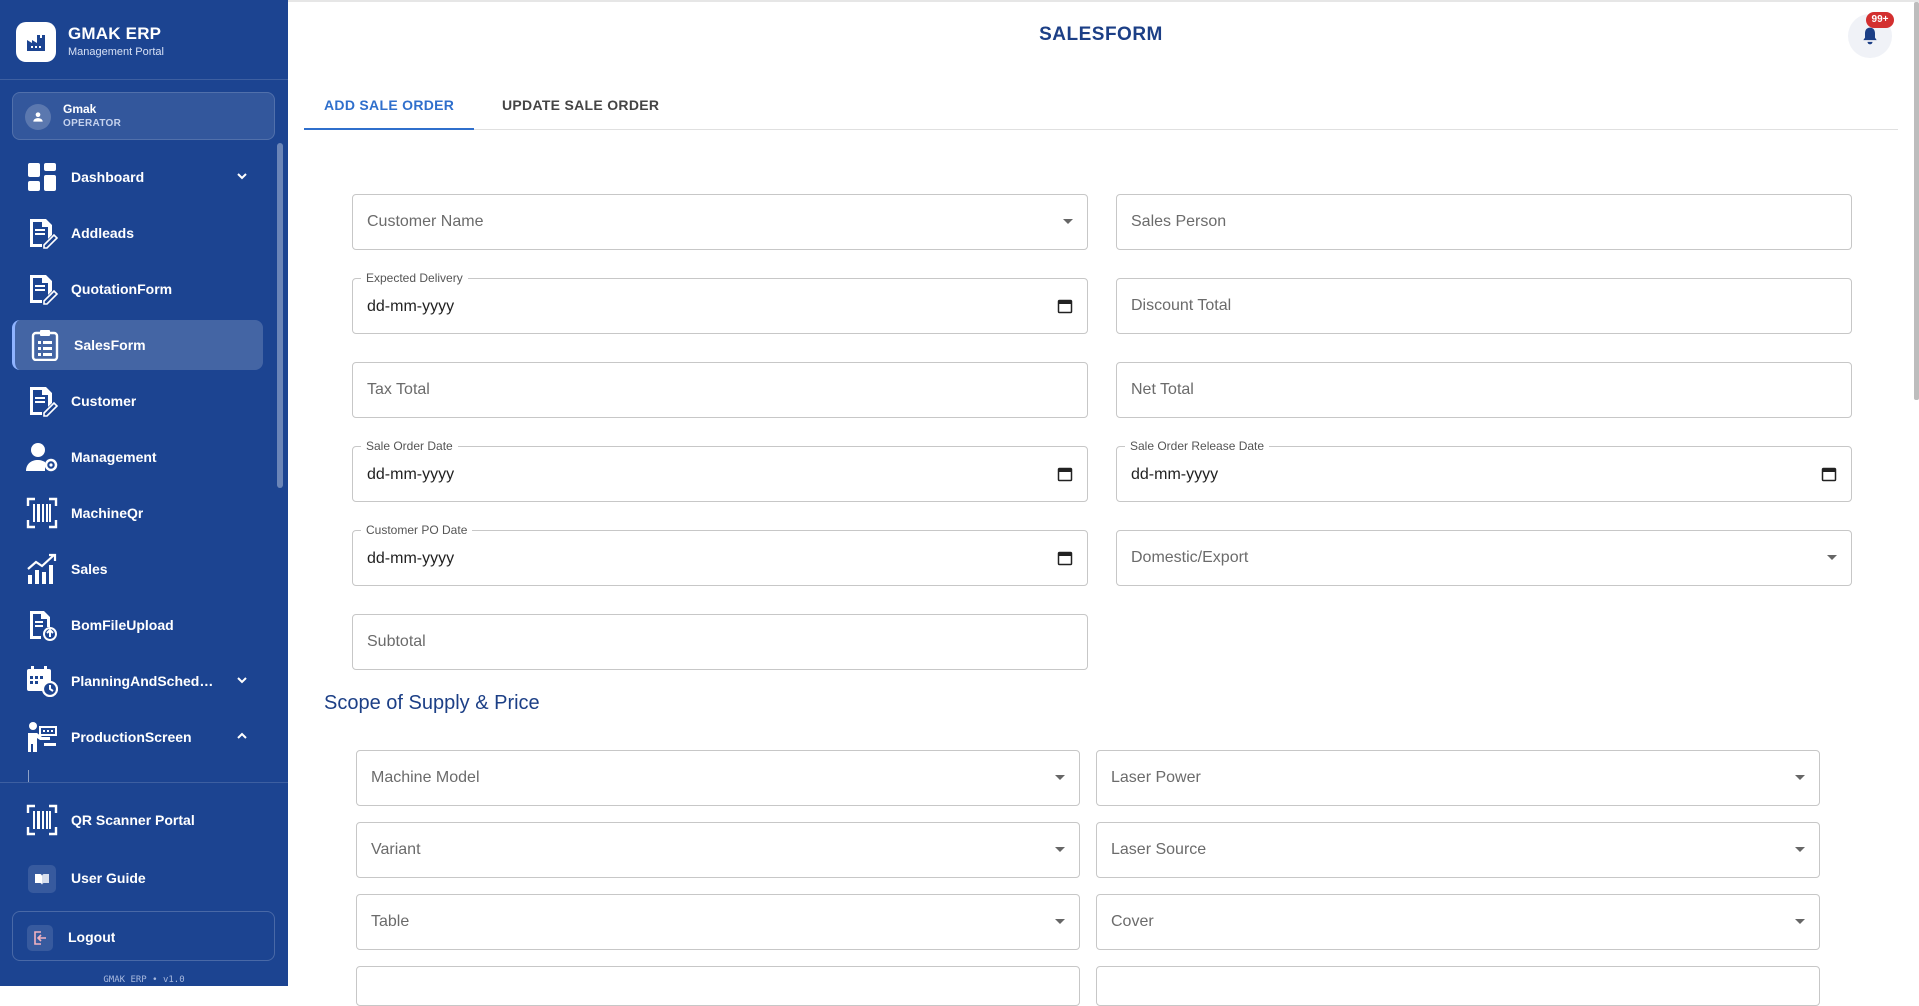 The width and height of the screenshot is (1919, 1006). What do you see at coordinates (116, 52) in the screenshot?
I see `brand-subtitle: Management Portal` at bounding box center [116, 52].